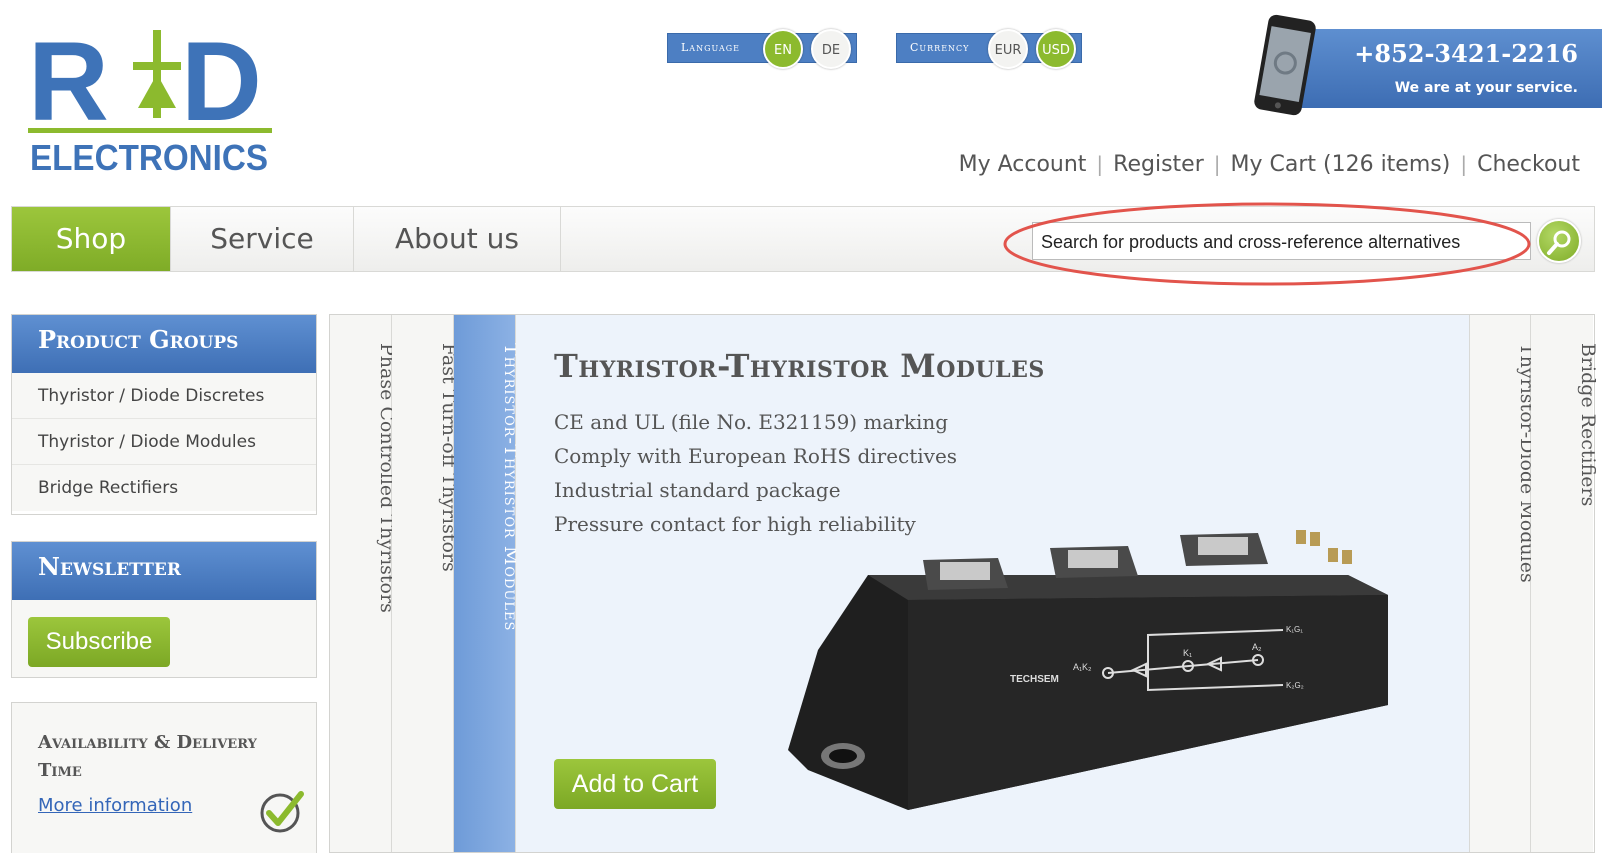 This screenshot has width=1602, height=853. What do you see at coordinates (762, 49) in the screenshot?
I see `language-switcher: Language EN DE` at bounding box center [762, 49].